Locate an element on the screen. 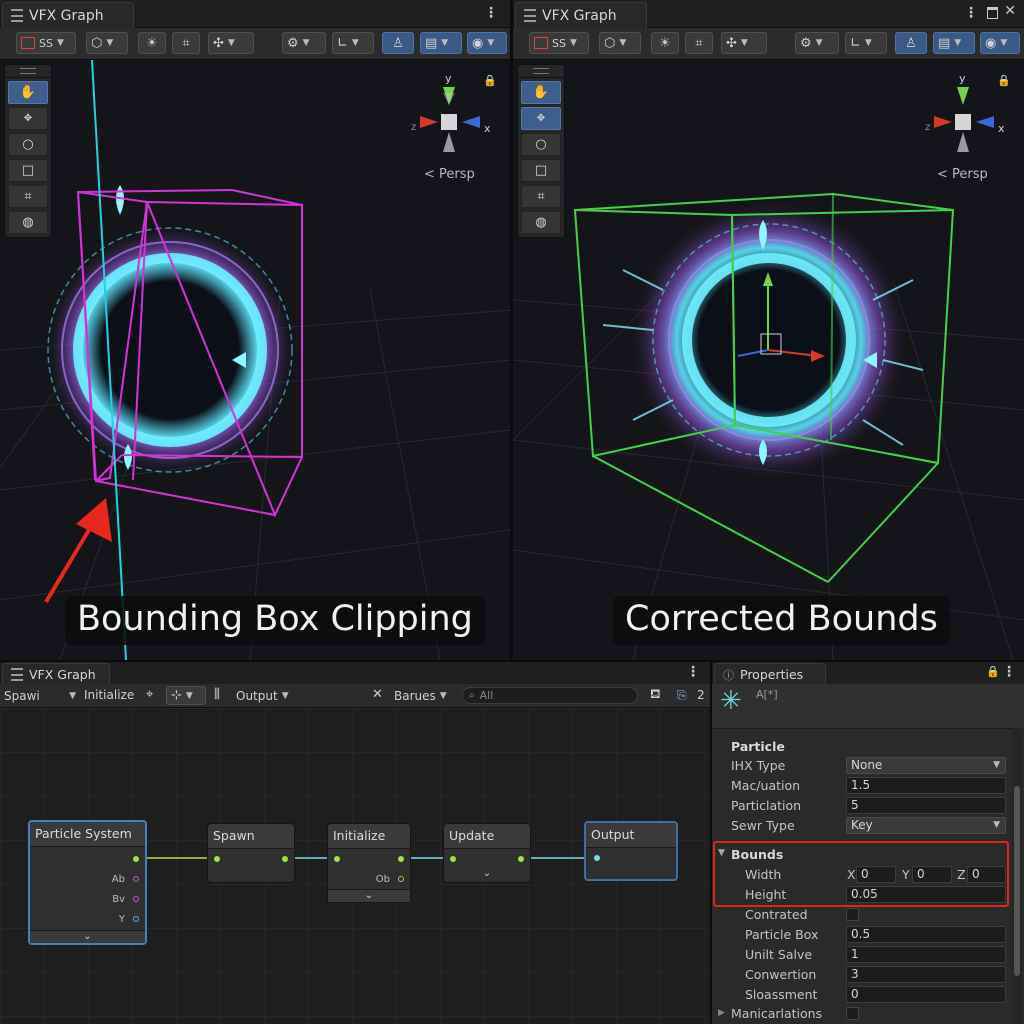 The width and height of the screenshot is (1024, 1024). bounds-y-field: 0 is located at coordinates (932, 874).